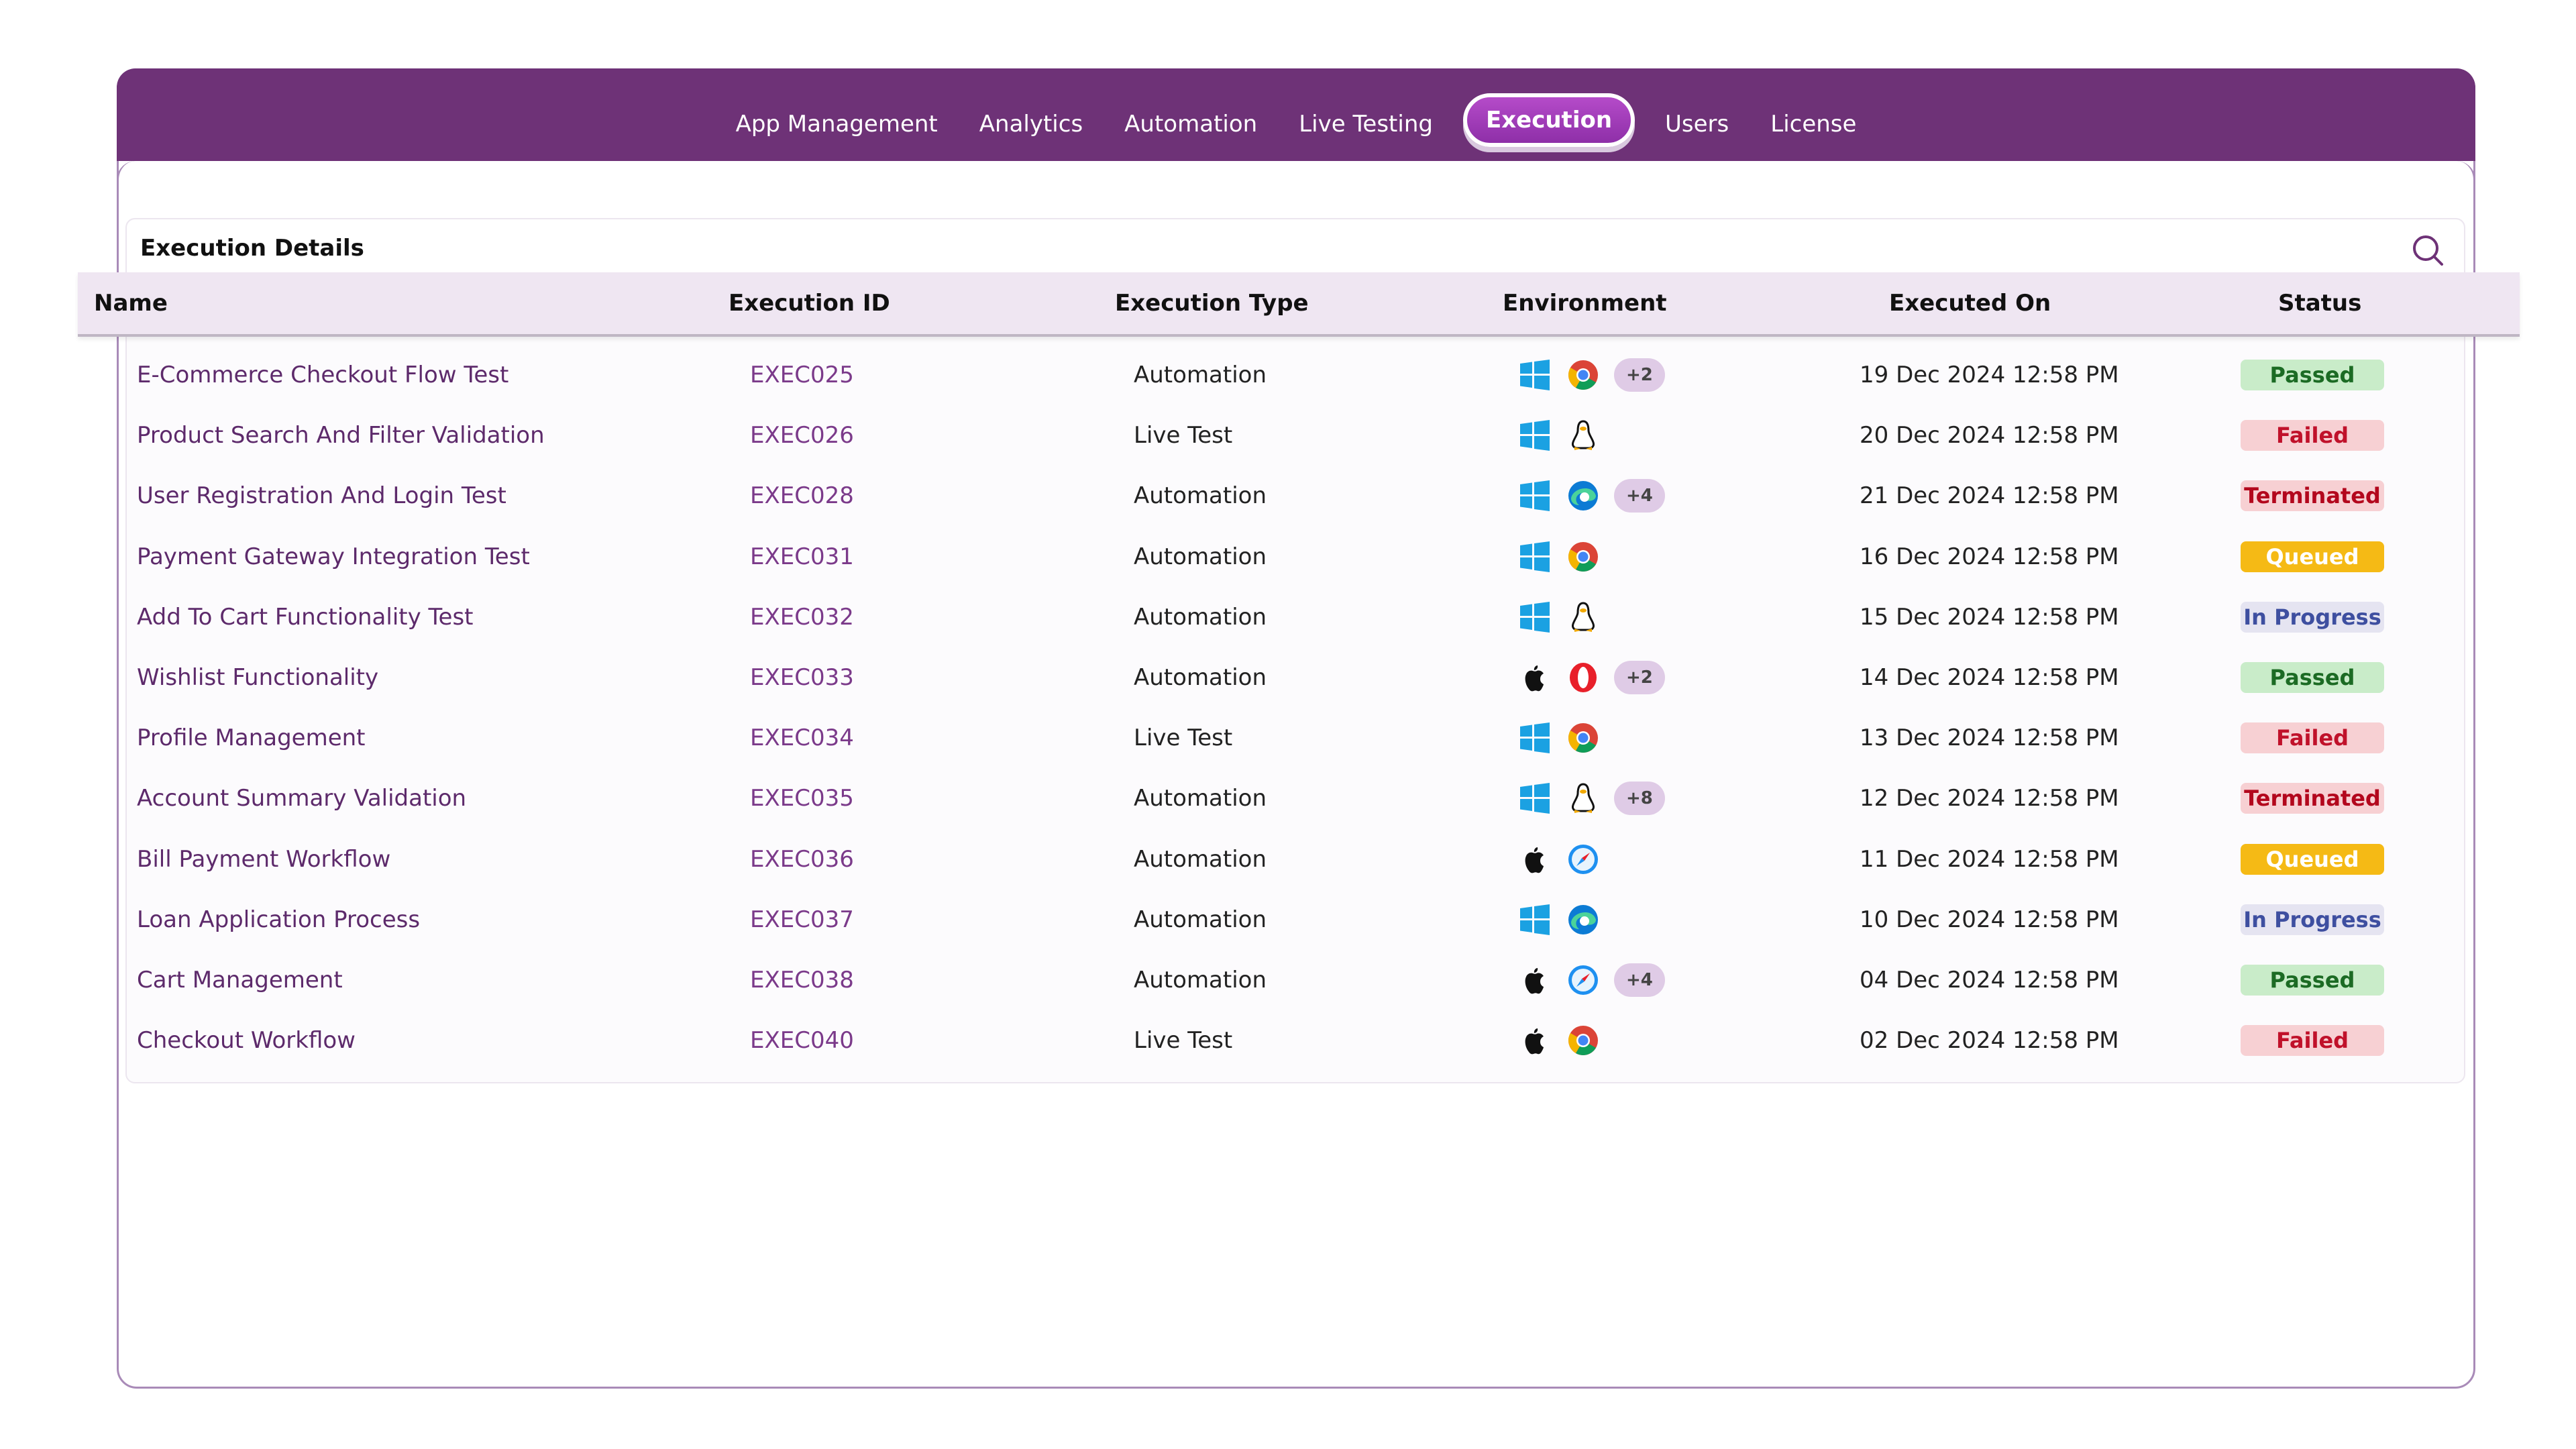 This screenshot has height=1449, width=2576. I want to click on row-execution-id: EXEC025, so click(802, 375).